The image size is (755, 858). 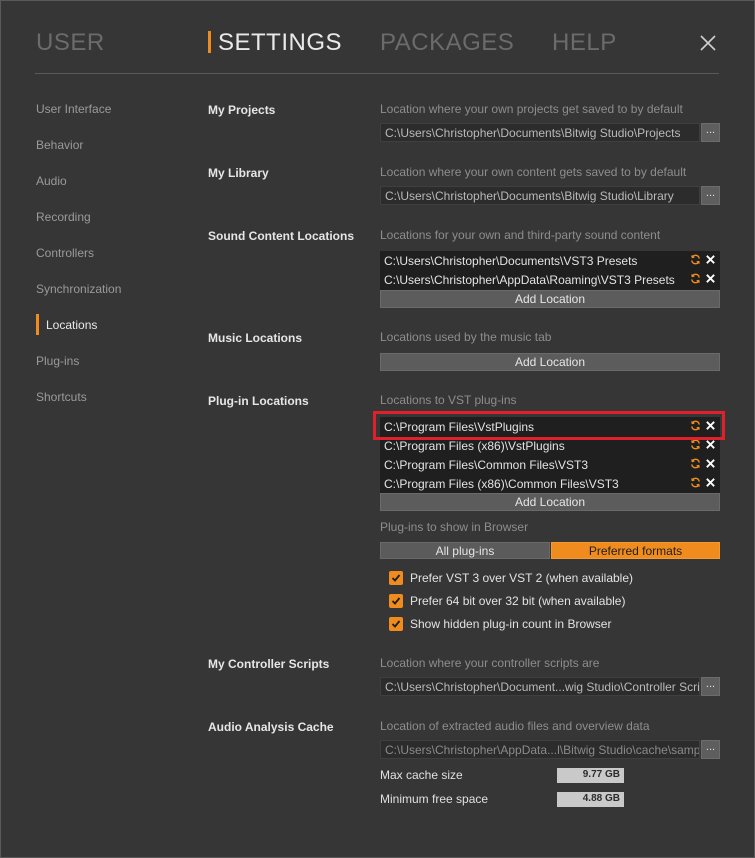 What do you see at coordinates (271, 727) in the screenshot?
I see `audio-cache-title: Audio Analysis Cache` at bounding box center [271, 727].